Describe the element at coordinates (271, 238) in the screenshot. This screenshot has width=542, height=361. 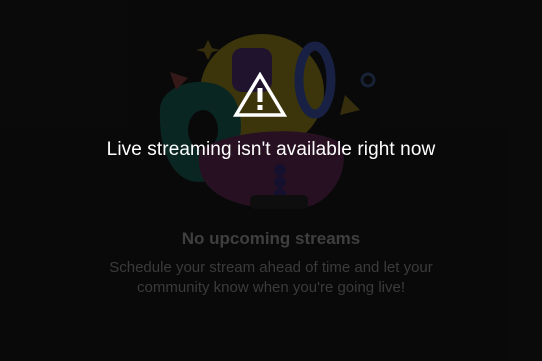
I see `empty-state-title: No upcoming streams` at that location.